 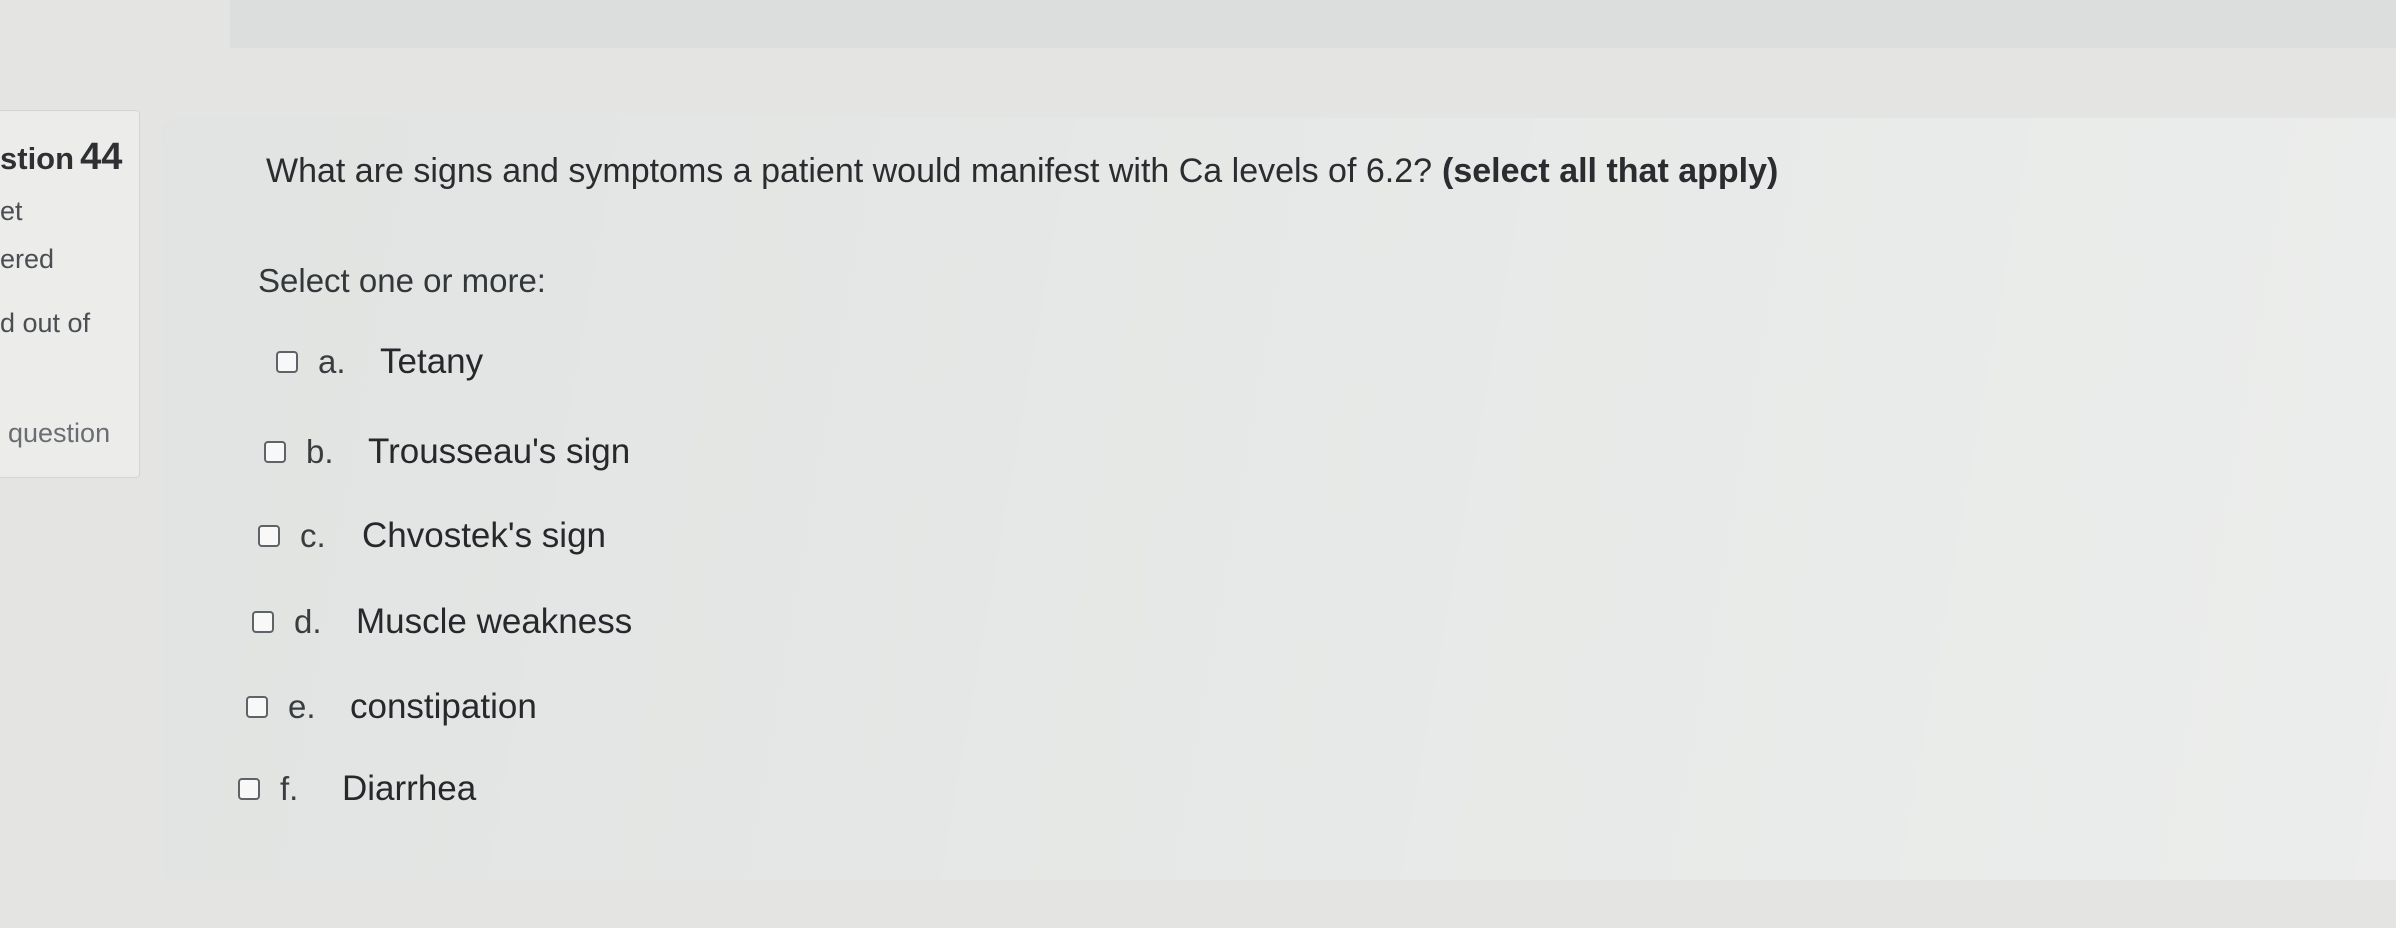 I want to click on option-text: Muscle weakness, so click(x=494, y=621).